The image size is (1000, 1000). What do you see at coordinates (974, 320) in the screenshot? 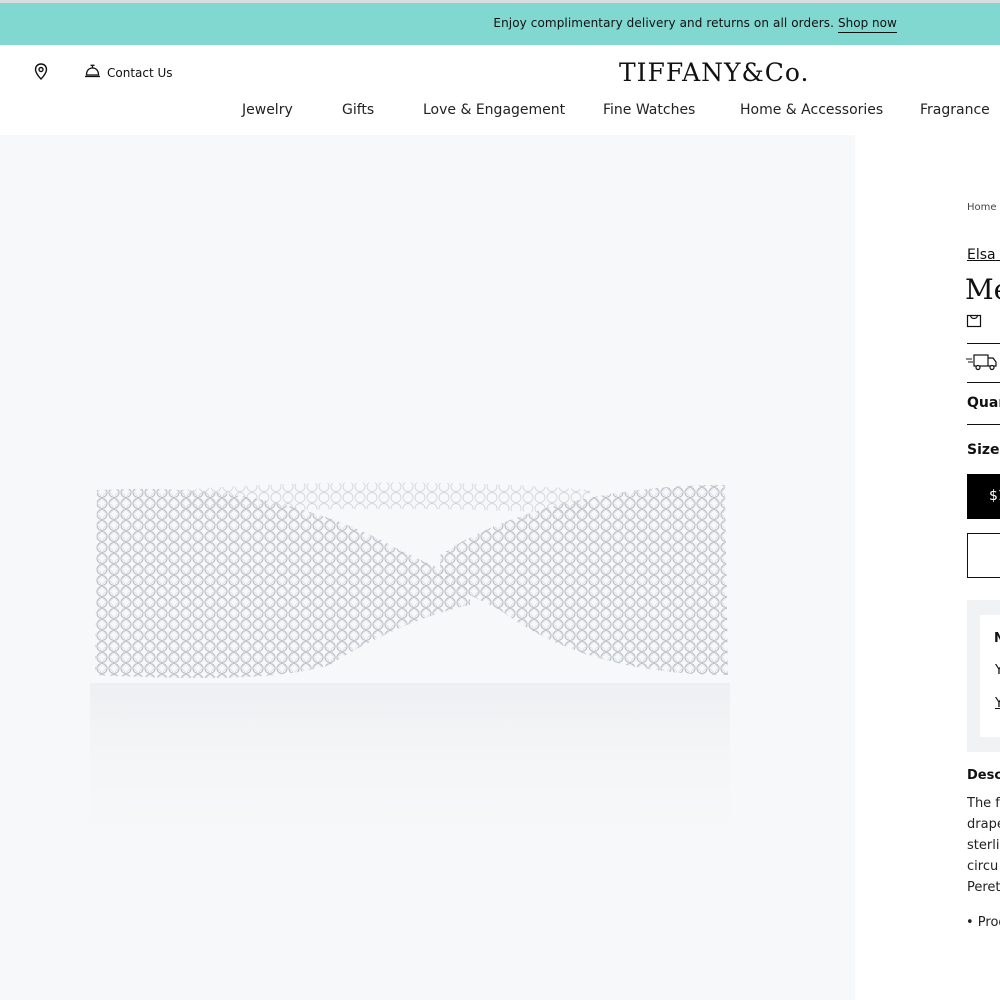
I see `shopping-bag-icon` at bounding box center [974, 320].